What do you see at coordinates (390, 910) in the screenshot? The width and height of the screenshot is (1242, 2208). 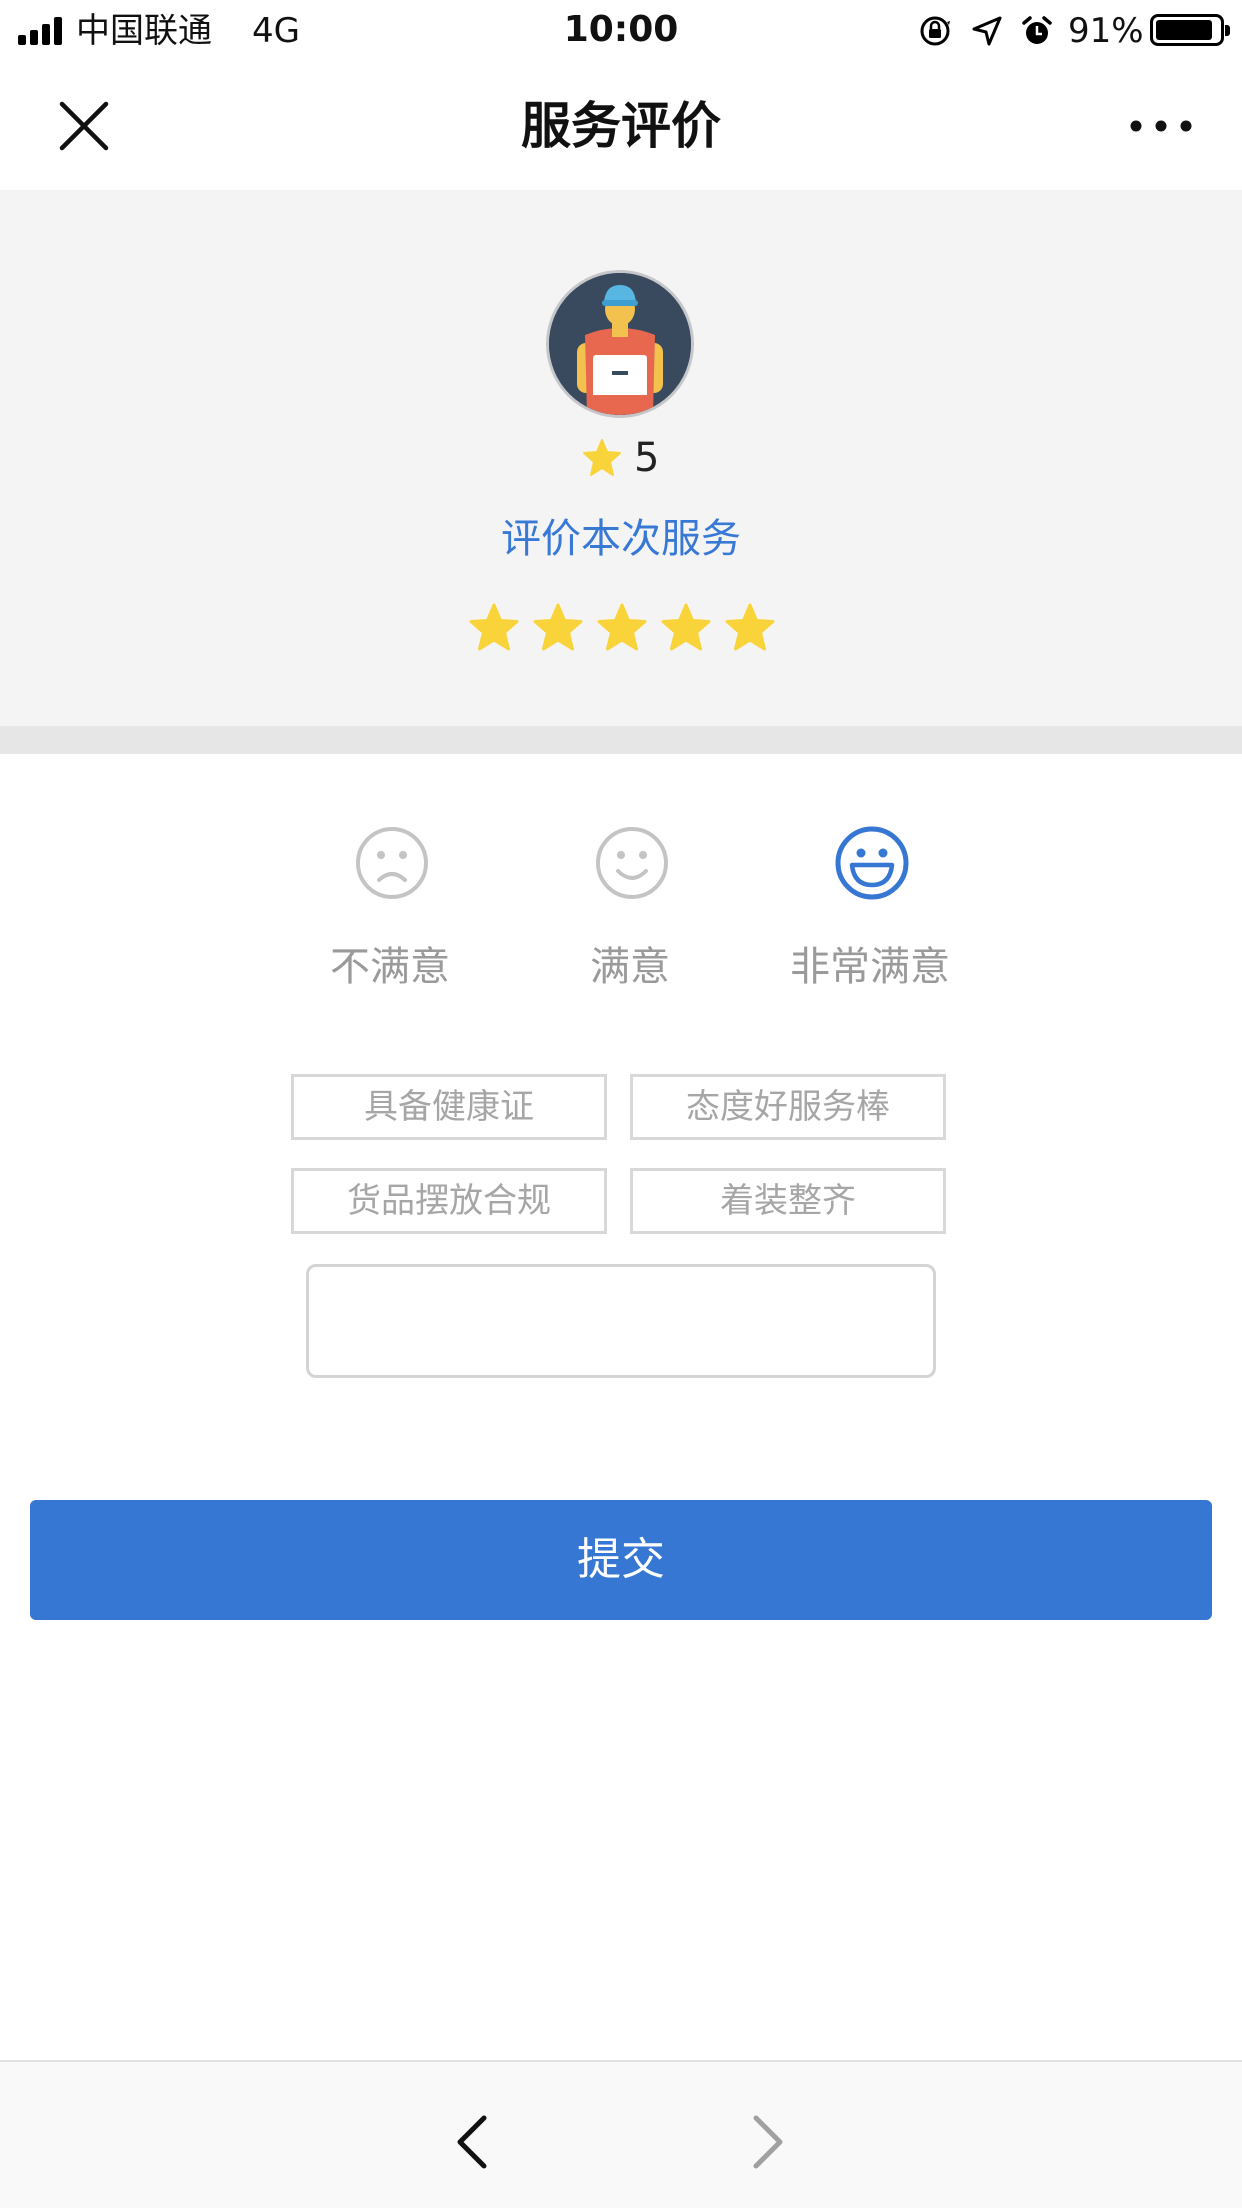 I see `mood-dissatisfied: 不满意` at bounding box center [390, 910].